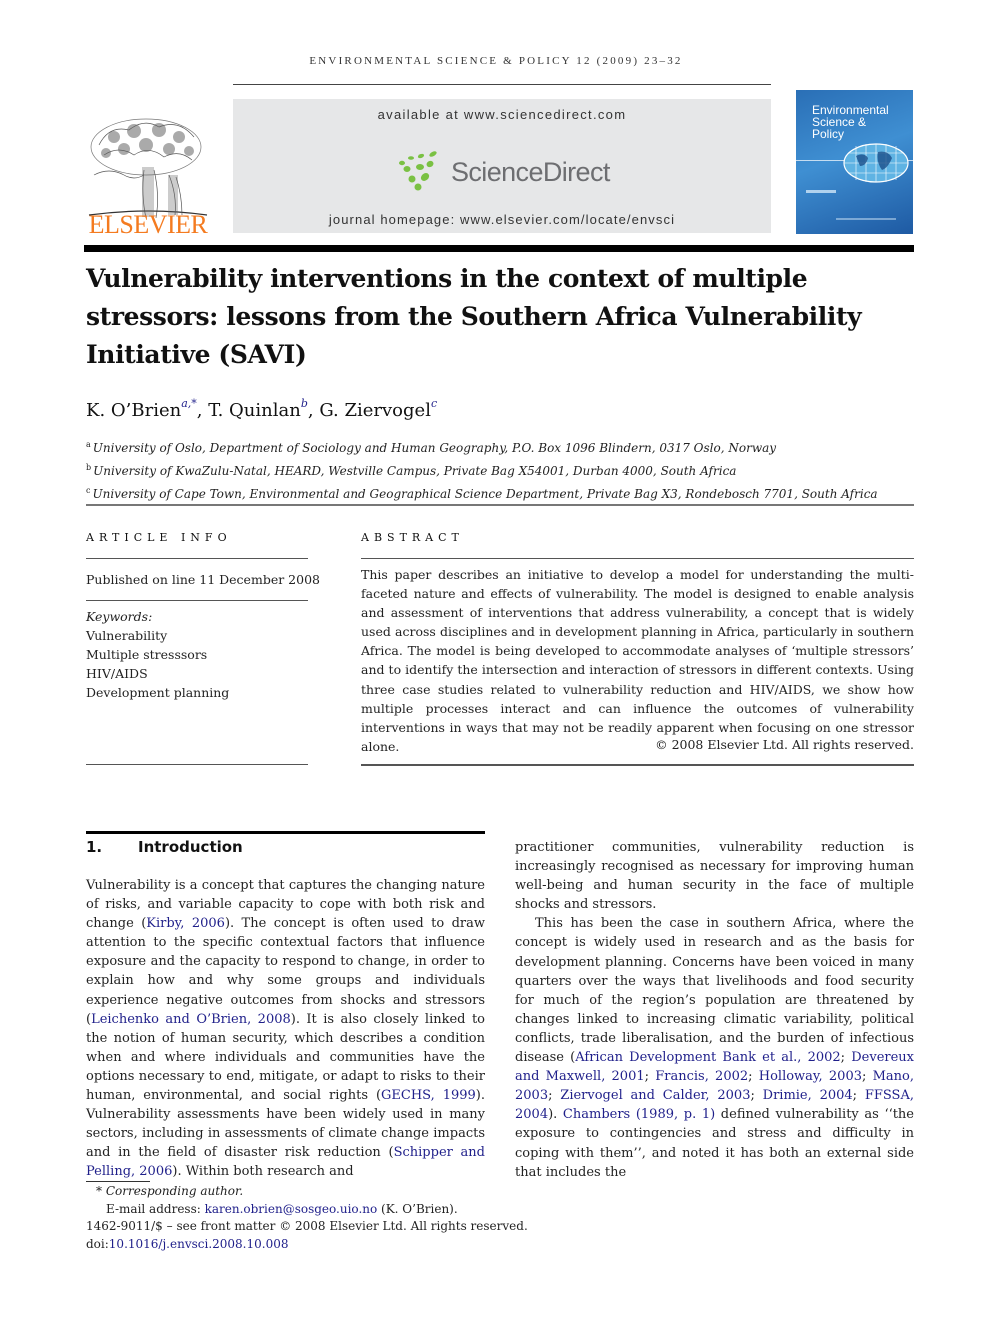 The width and height of the screenshot is (992, 1323). Describe the element at coordinates (190, 847) in the screenshot. I see `section-title: Introduction` at that location.